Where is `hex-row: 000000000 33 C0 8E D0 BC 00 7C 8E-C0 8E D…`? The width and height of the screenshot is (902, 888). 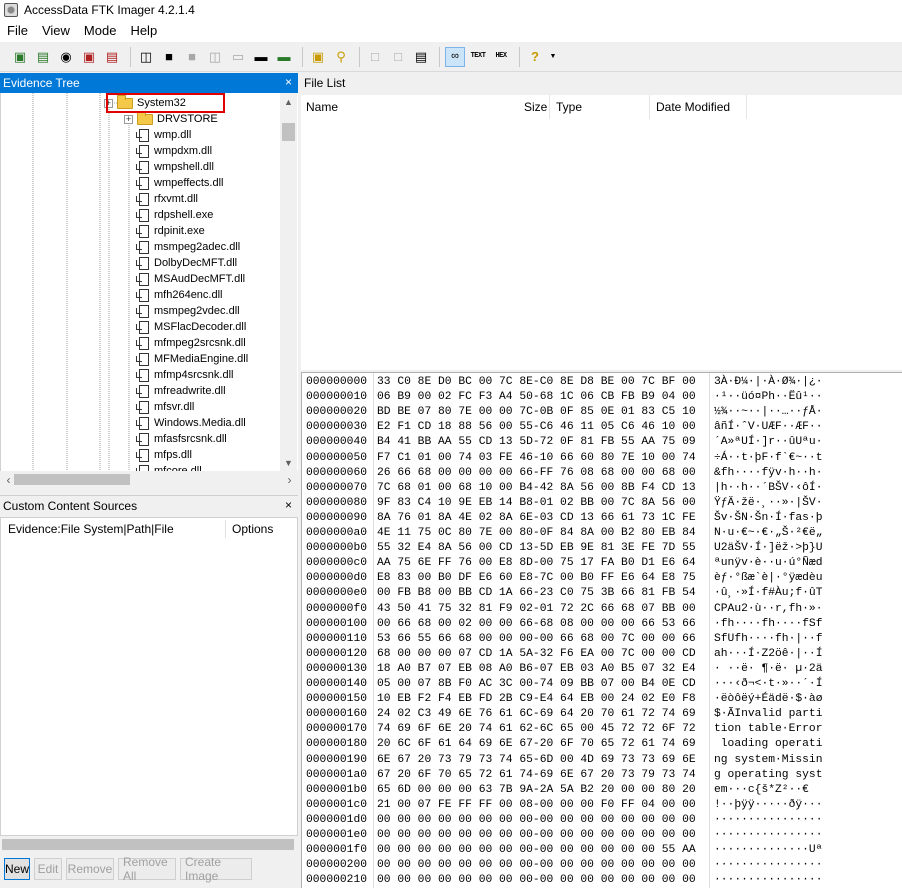 hex-row: 000000000 33 C0 8E D0 BC 00 7C 8E-C0 8E D… is located at coordinates (602, 382).